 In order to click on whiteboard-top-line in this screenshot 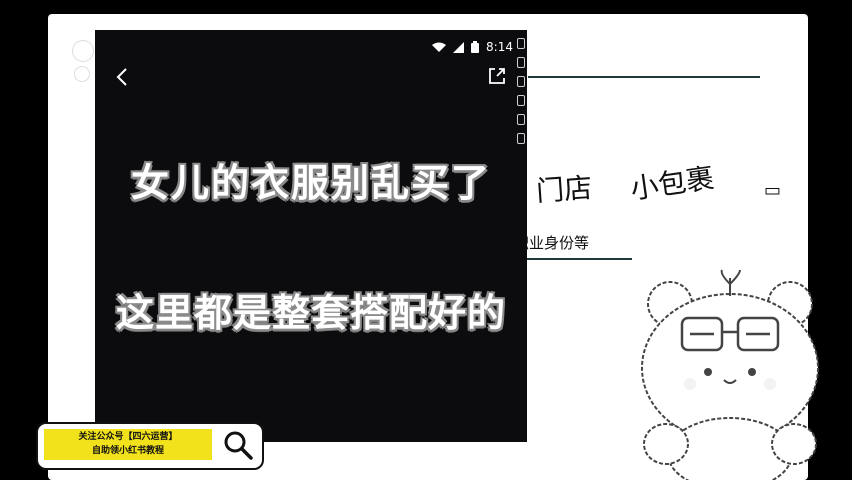, I will do `click(644, 77)`.